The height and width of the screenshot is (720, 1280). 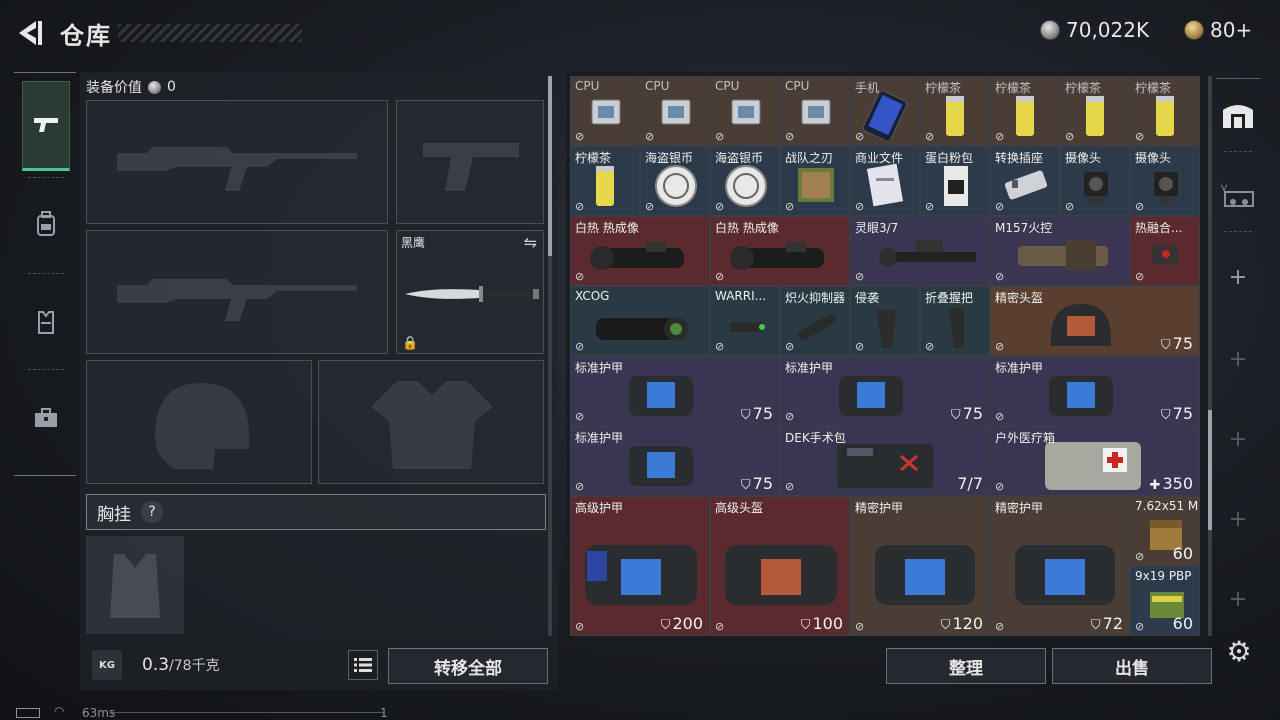 I want to click on rifle-silhouette-icon, so click(x=237, y=300).